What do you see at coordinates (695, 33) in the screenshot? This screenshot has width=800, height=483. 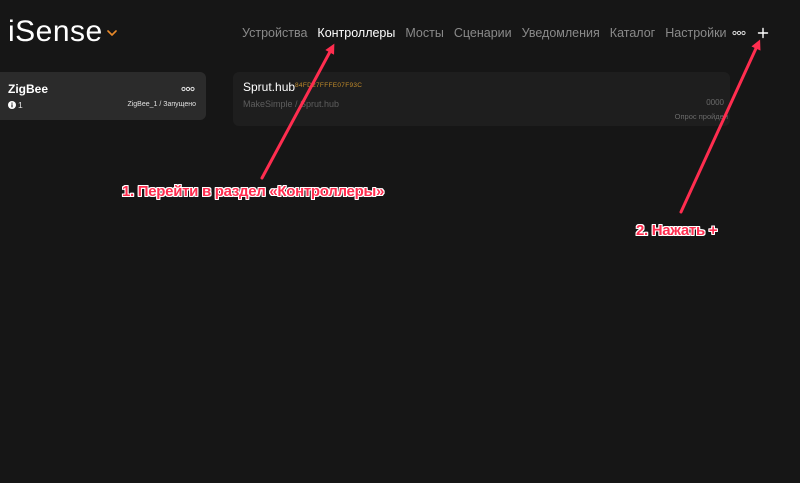 I see `tab-settings: Настройки` at bounding box center [695, 33].